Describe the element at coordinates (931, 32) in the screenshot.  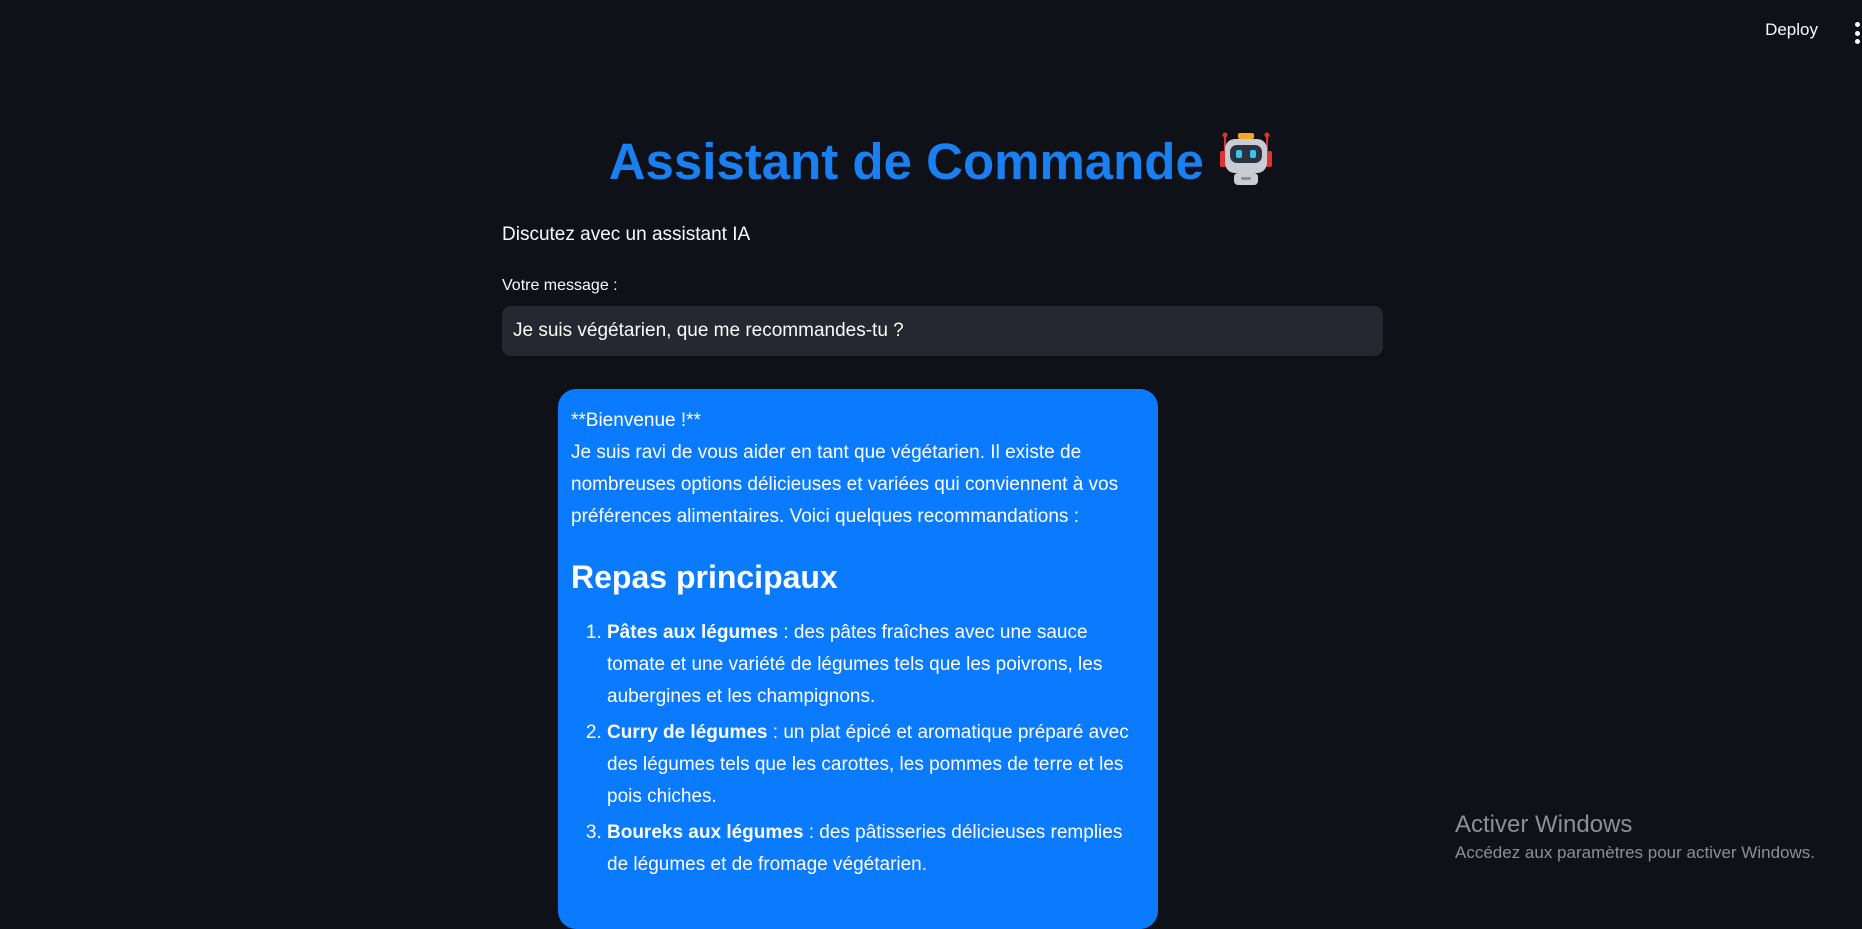
I see `top-toolbar: Deploy` at that location.